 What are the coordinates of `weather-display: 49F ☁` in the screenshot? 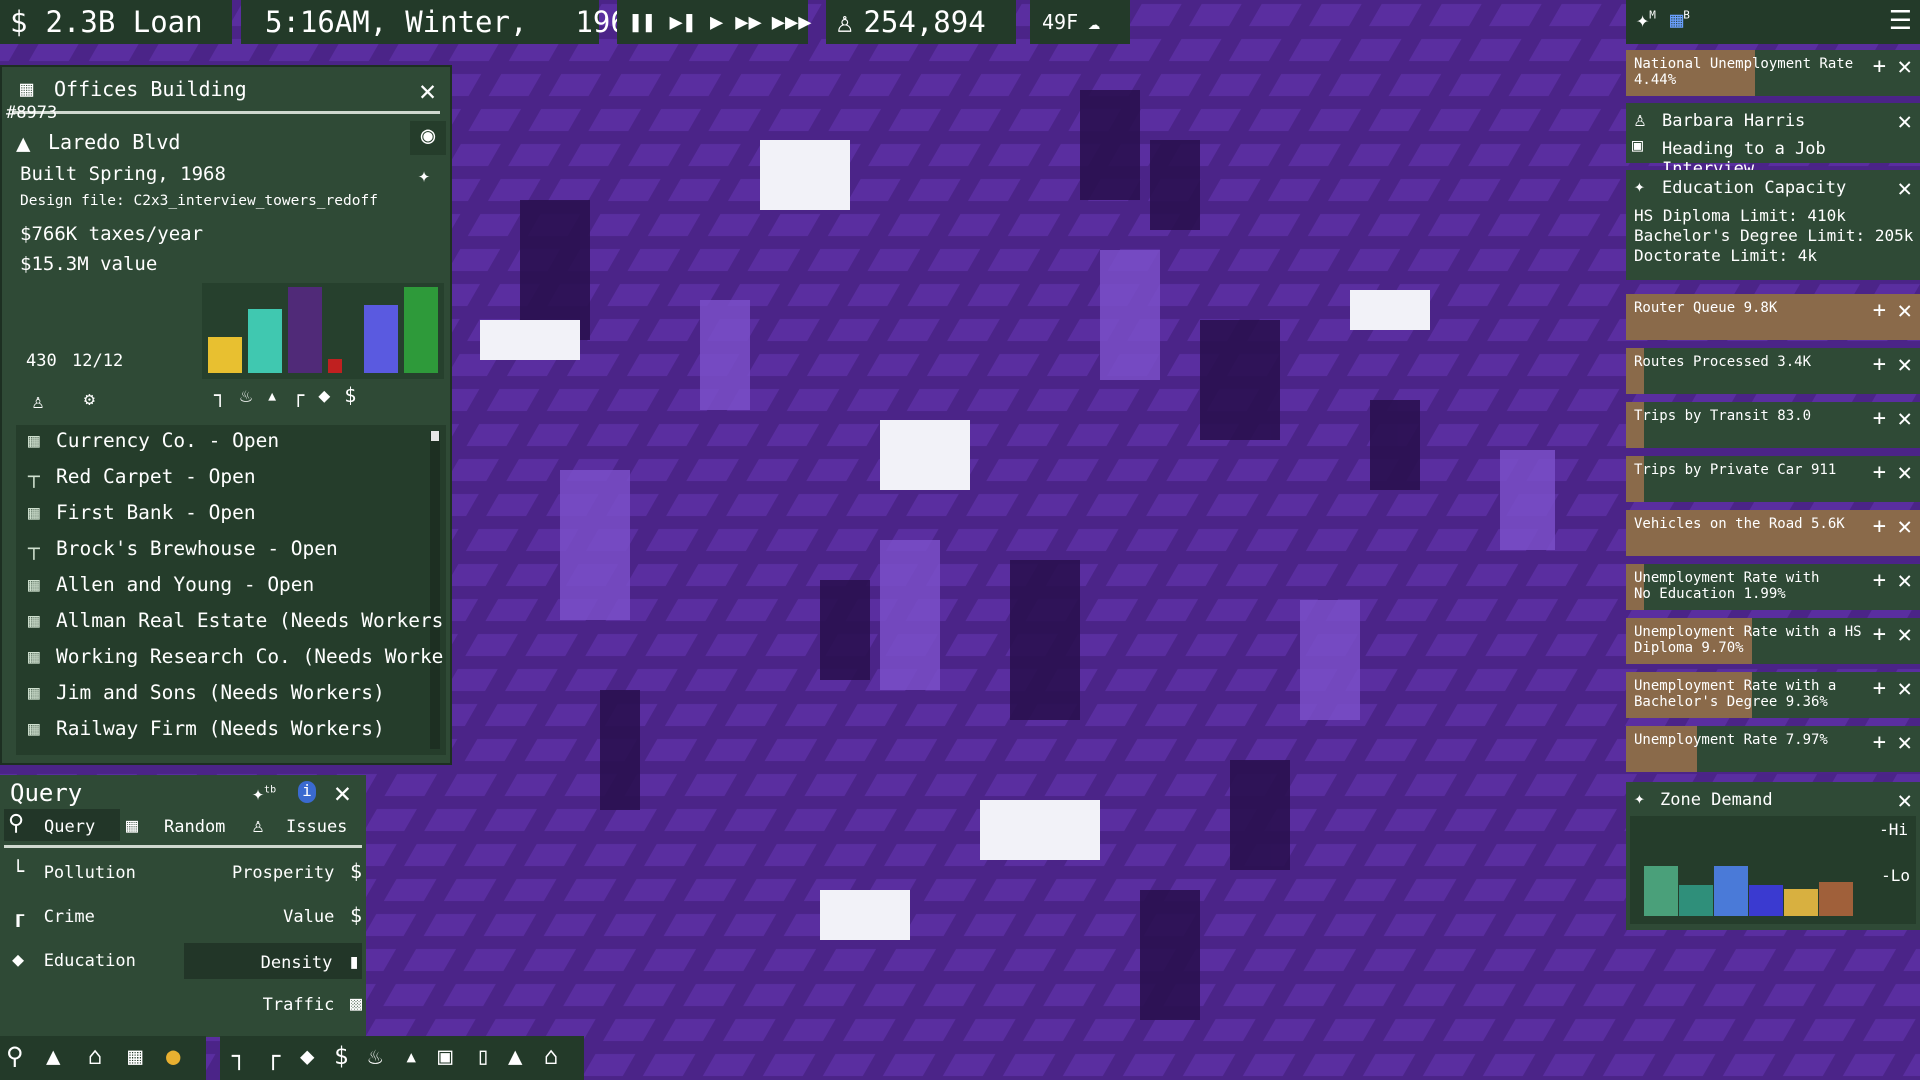 It's located at (1080, 22).